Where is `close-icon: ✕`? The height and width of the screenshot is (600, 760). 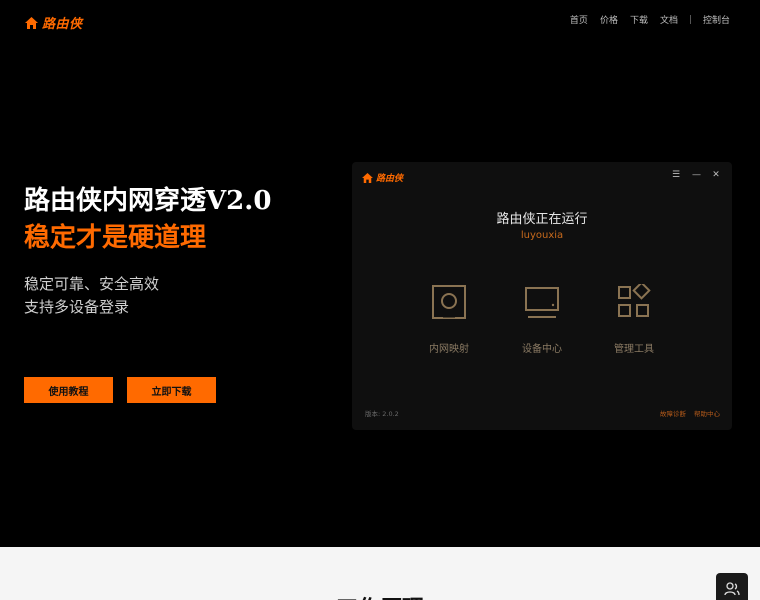 close-icon: ✕ is located at coordinates (716, 175).